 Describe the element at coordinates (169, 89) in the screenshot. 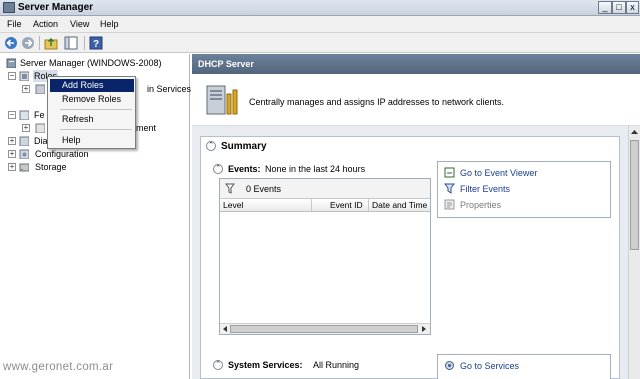

I see `tree-item-services: in Services` at that location.